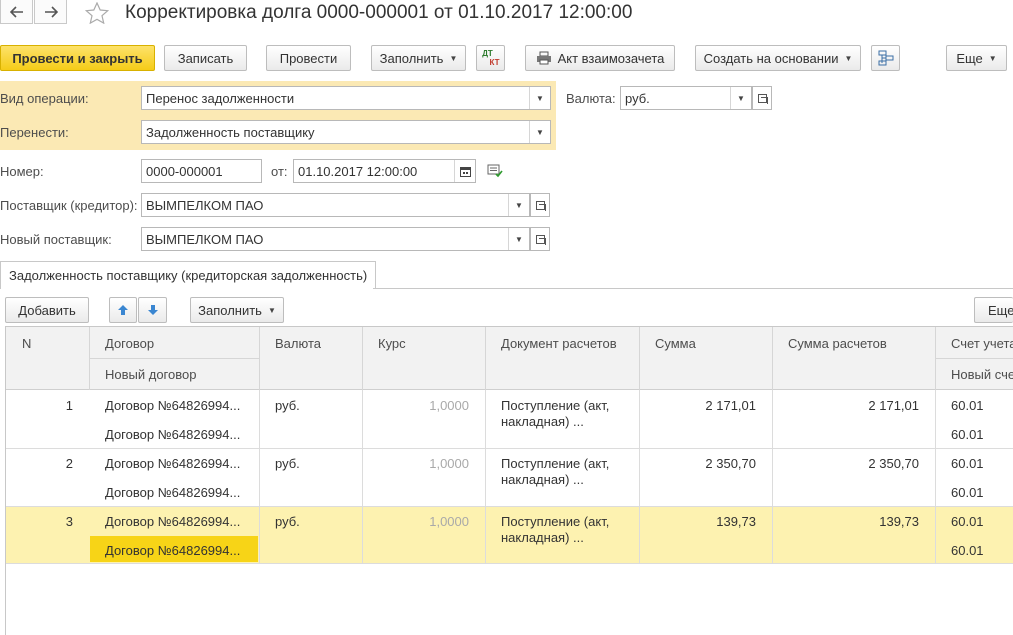 The width and height of the screenshot is (1013, 635). I want to click on table-fill-label: Заполнить, so click(230, 310).